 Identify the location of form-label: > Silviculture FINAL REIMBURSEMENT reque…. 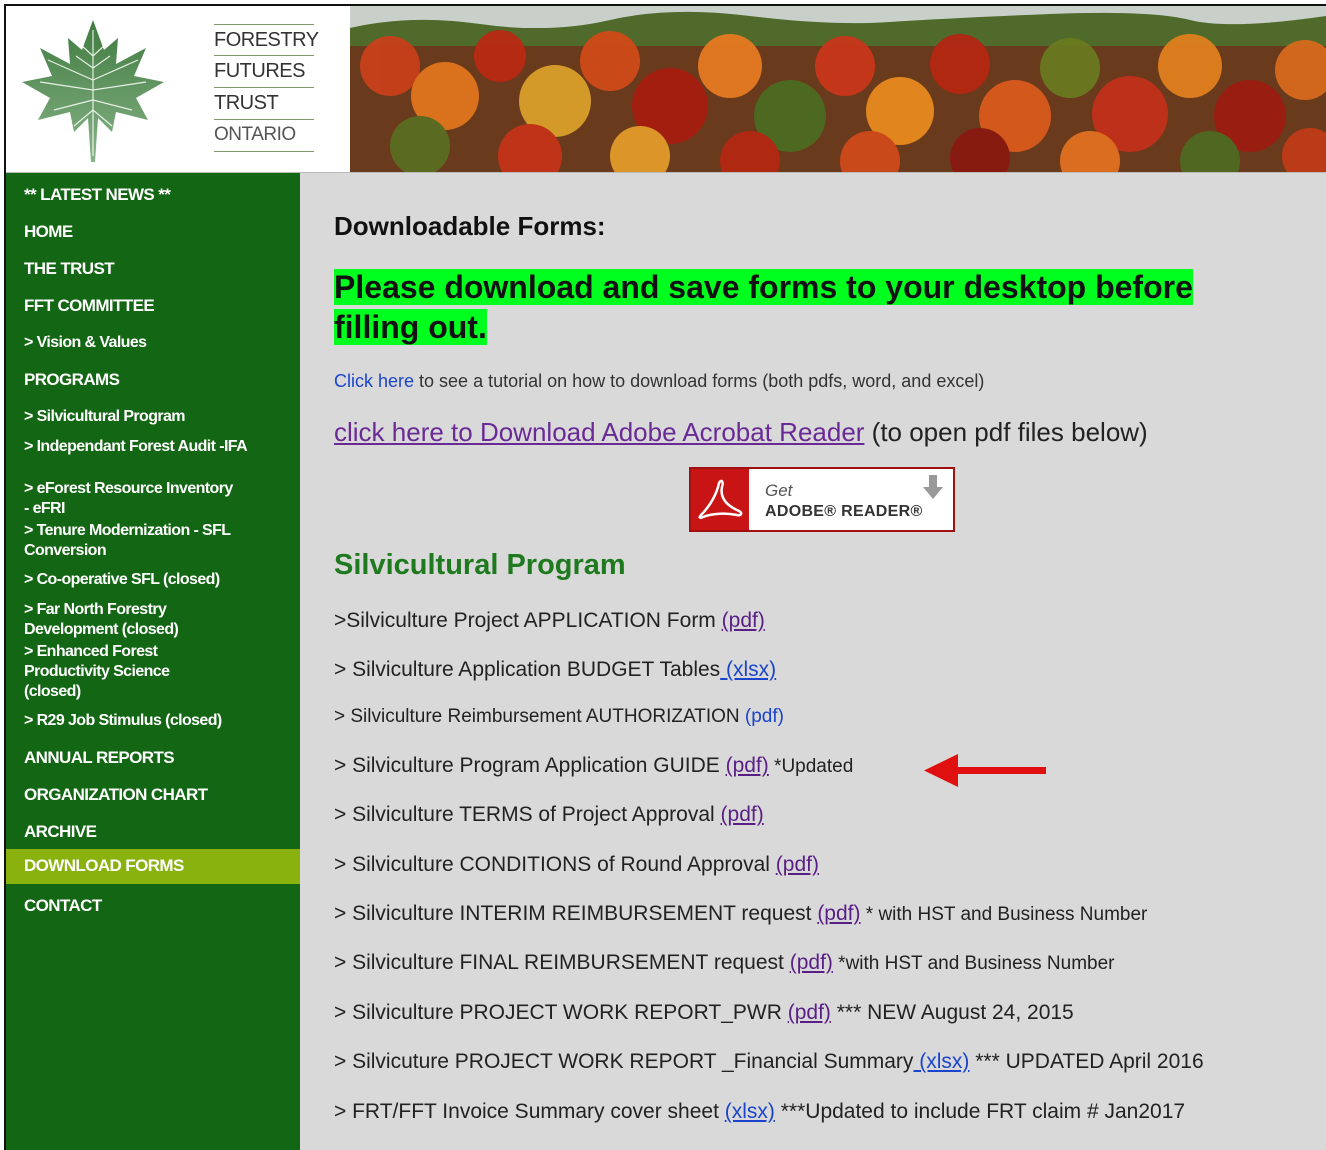
(562, 962).